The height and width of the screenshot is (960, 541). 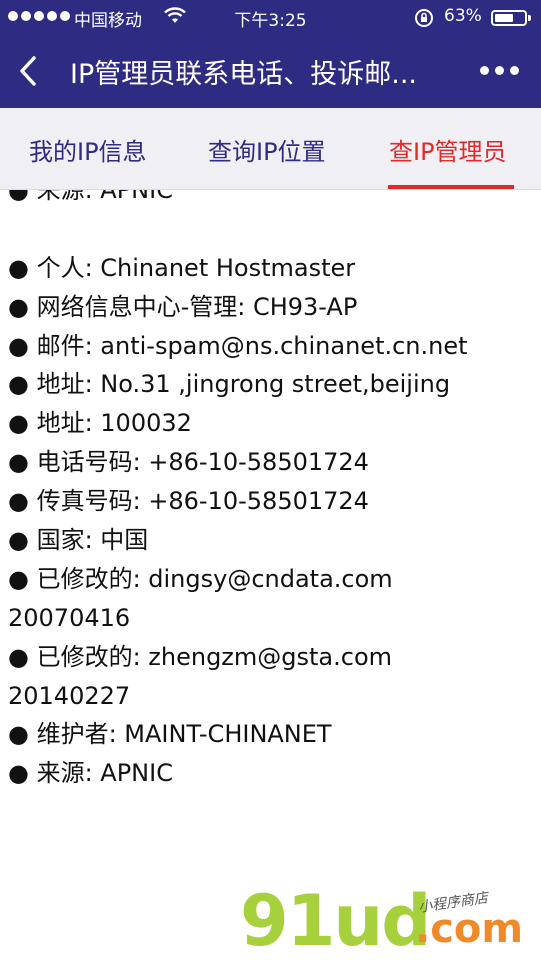 What do you see at coordinates (448, 149) in the screenshot?
I see `tab-ip-admin: 查IP管理员` at bounding box center [448, 149].